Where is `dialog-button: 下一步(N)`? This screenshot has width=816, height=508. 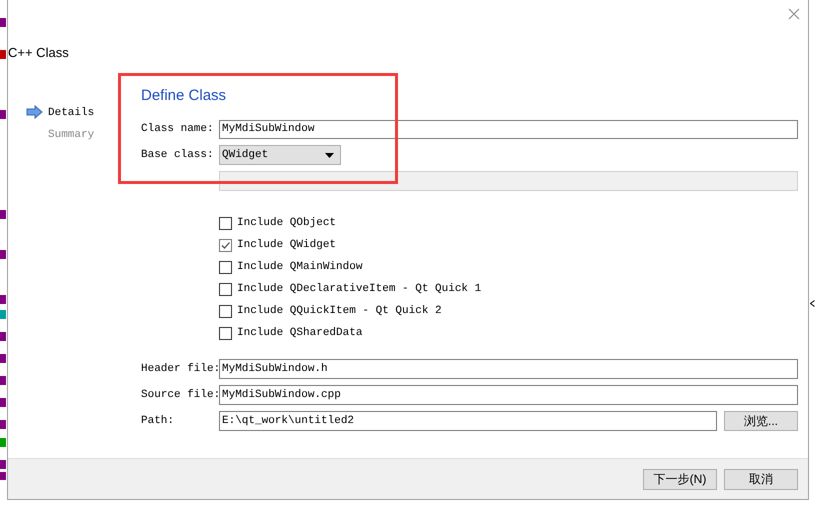
dialog-button: 下一步(N) is located at coordinates (680, 479).